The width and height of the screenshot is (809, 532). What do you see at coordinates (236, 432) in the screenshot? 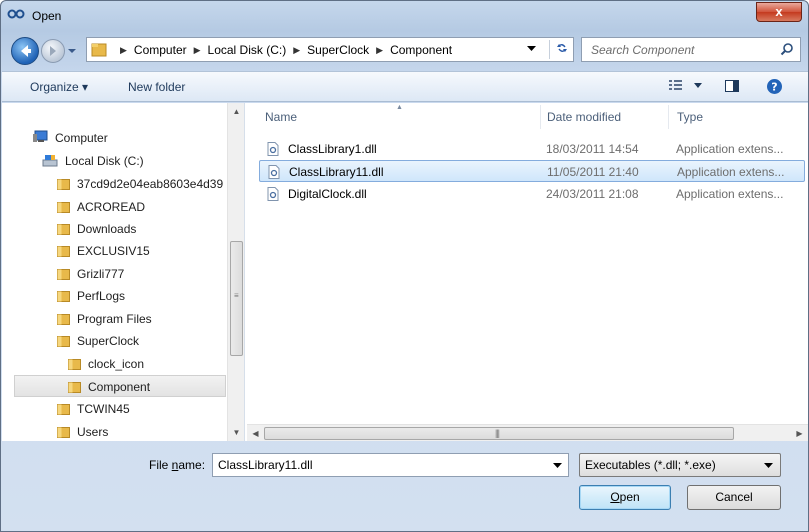
I see `scroll-down-icon: ▼` at bounding box center [236, 432].